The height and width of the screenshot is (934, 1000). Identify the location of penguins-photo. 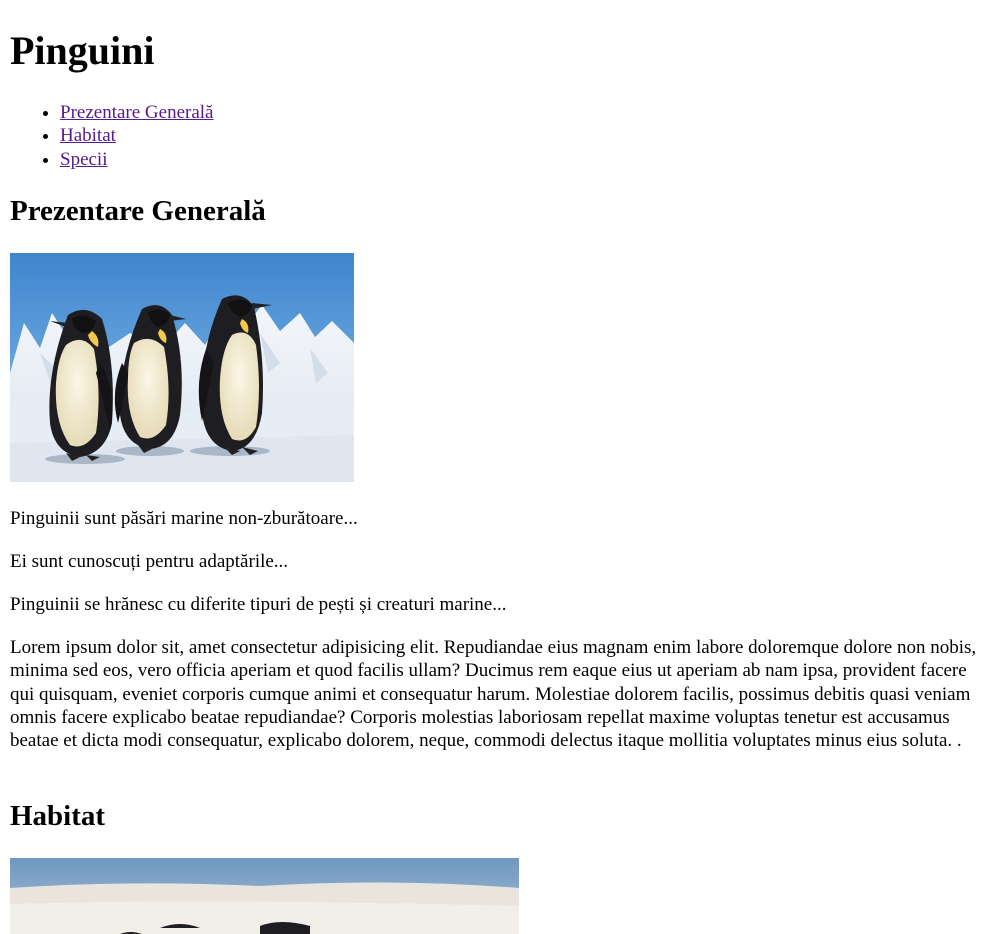
(182, 367).